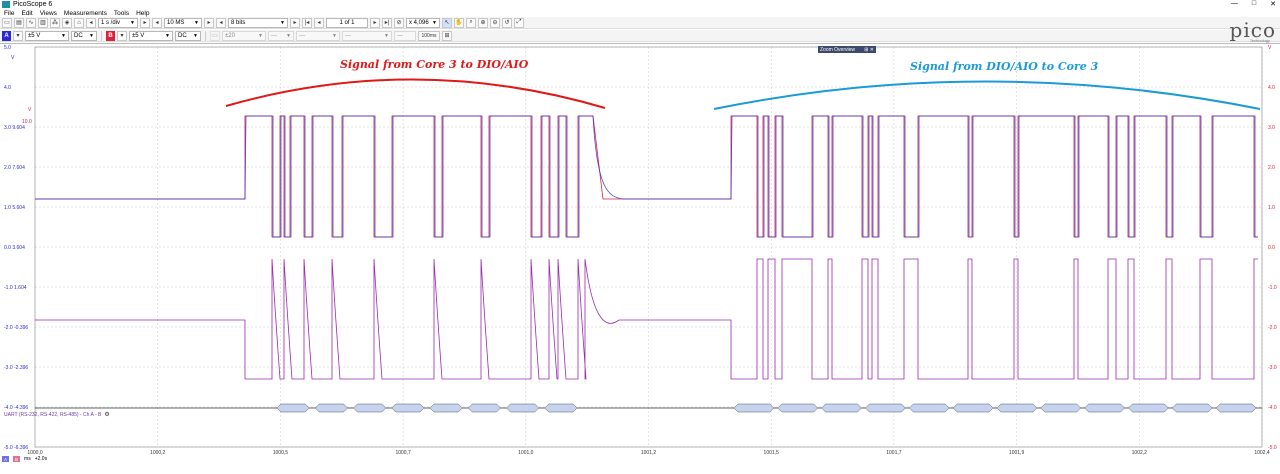  Describe the element at coordinates (1273, 4) in the screenshot. I see `close-button: ✕` at that location.